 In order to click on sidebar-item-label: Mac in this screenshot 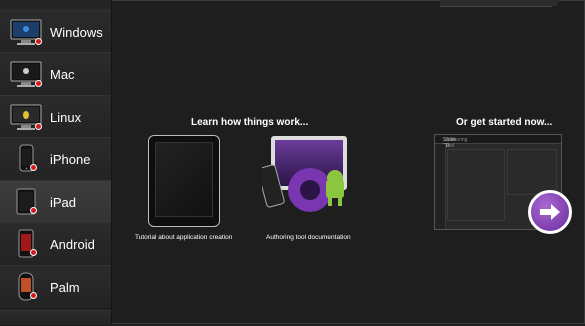, I will do `click(62, 74)`.